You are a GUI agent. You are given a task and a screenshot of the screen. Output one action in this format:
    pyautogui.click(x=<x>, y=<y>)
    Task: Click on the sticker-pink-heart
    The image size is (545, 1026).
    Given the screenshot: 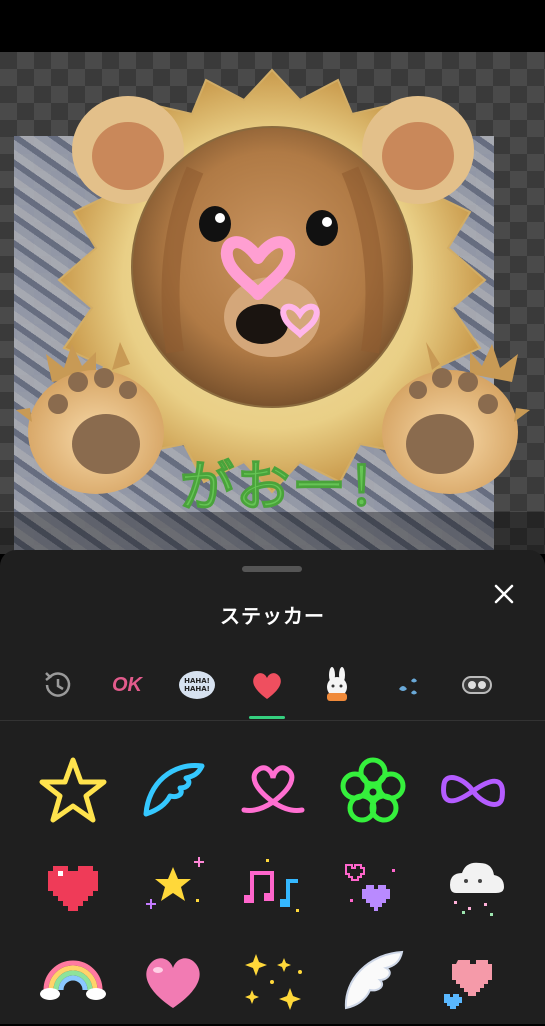 What is the action you would take?
    pyautogui.click(x=173, y=981)
    